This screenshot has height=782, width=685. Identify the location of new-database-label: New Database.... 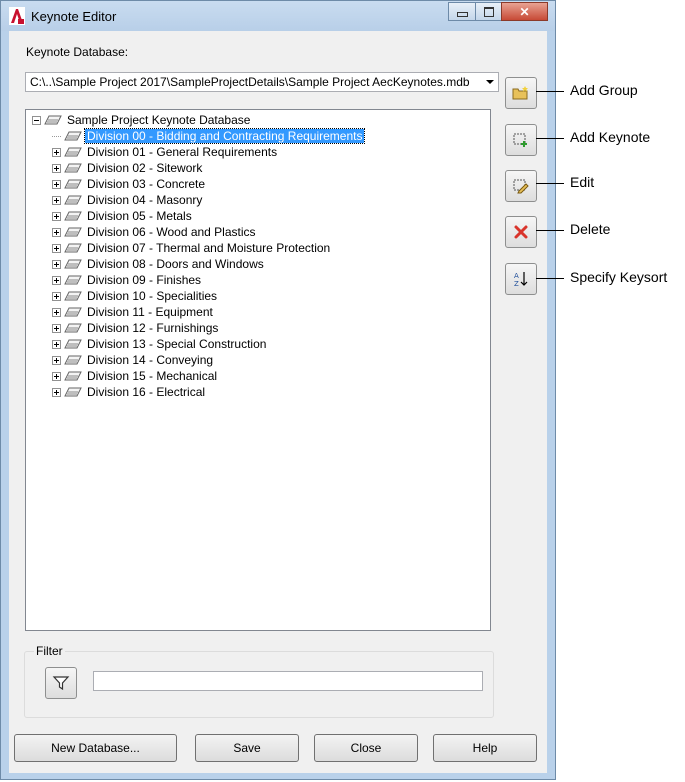
(95, 748).